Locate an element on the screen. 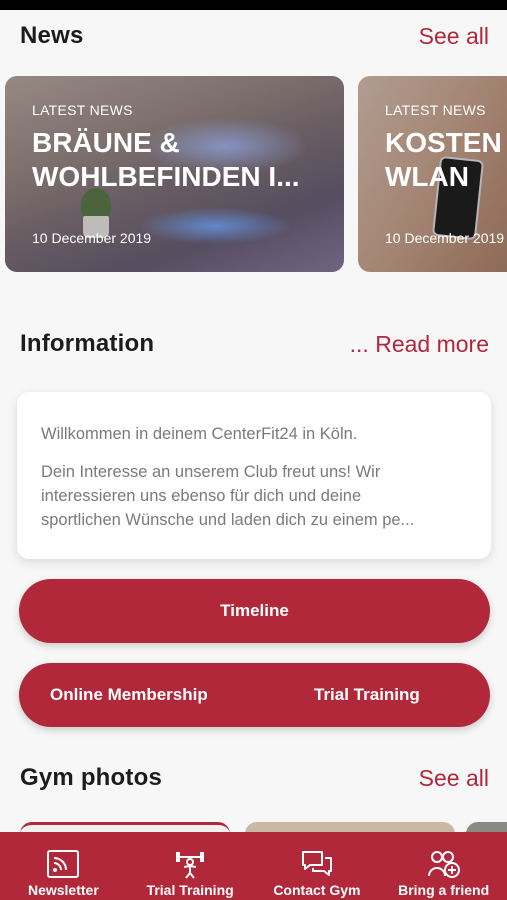 This screenshot has height=900, width=507. nav-bring-a-friend: Bring a friend is located at coordinates (443, 866).